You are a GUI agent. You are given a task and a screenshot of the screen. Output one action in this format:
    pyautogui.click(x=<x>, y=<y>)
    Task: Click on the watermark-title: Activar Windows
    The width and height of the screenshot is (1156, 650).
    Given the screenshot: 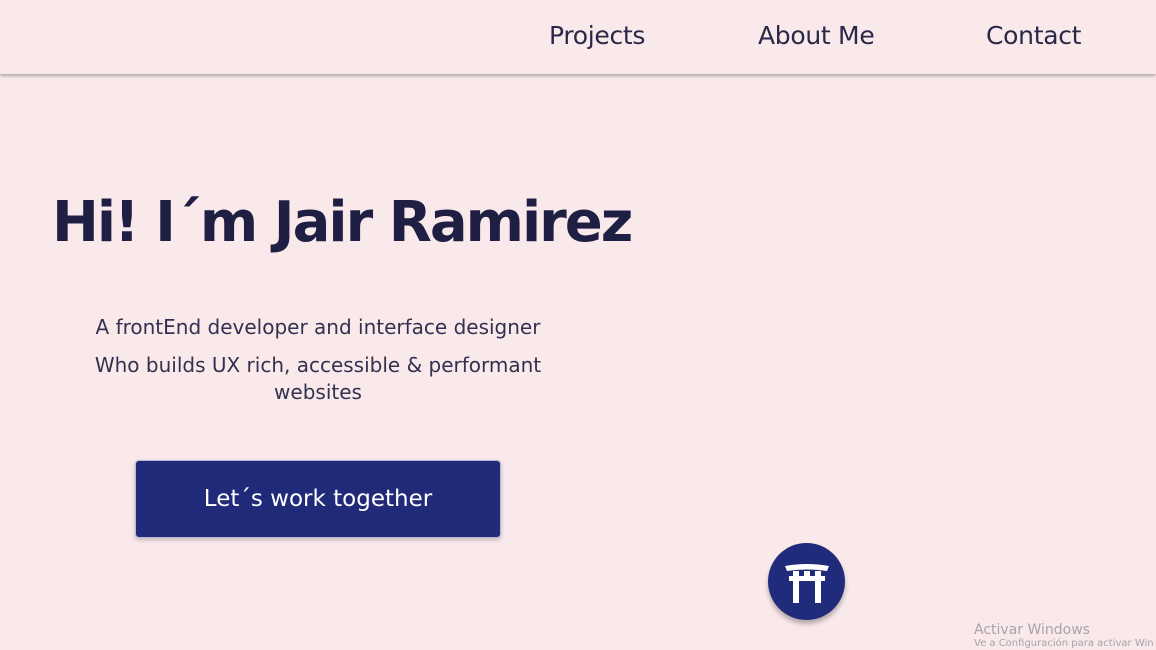 What is the action you would take?
    pyautogui.click(x=1032, y=630)
    